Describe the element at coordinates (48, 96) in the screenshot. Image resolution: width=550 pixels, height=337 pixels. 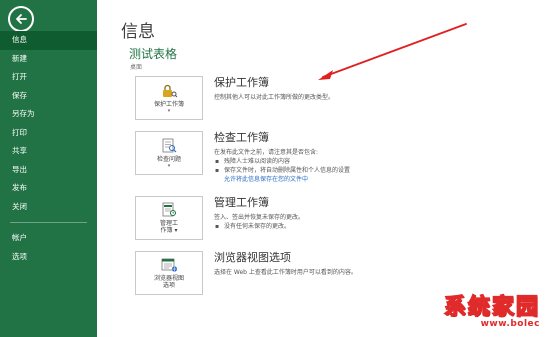
I see `nav-item-save: 保存` at that location.